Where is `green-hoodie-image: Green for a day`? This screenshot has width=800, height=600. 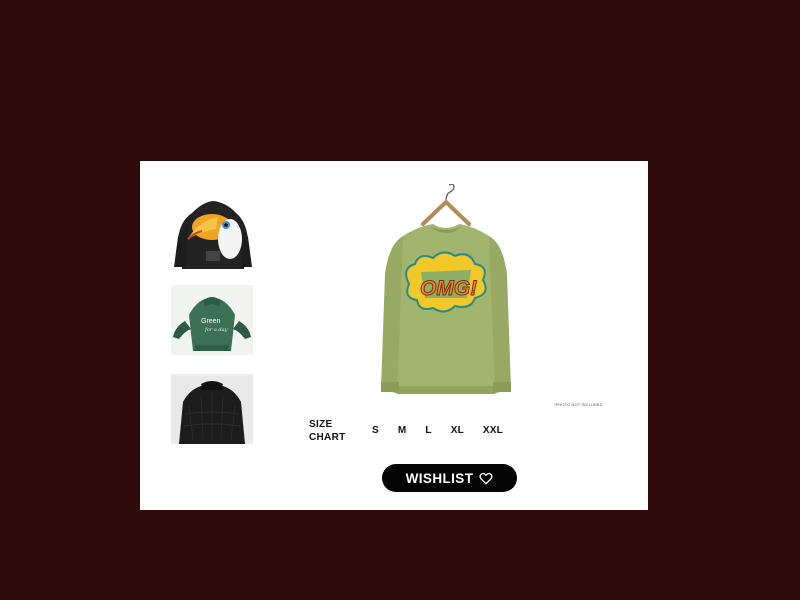 green-hoodie-image: Green for a day is located at coordinates (212, 324).